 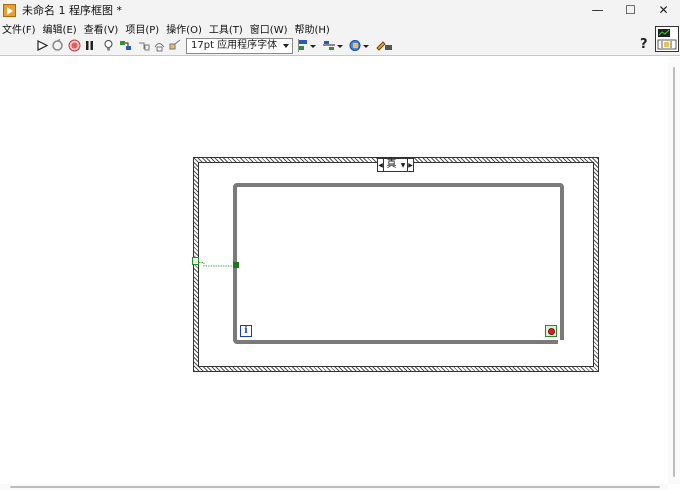 I want to click on case-selector: ◀ 真 ▼ ▶, so click(x=395, y=165).